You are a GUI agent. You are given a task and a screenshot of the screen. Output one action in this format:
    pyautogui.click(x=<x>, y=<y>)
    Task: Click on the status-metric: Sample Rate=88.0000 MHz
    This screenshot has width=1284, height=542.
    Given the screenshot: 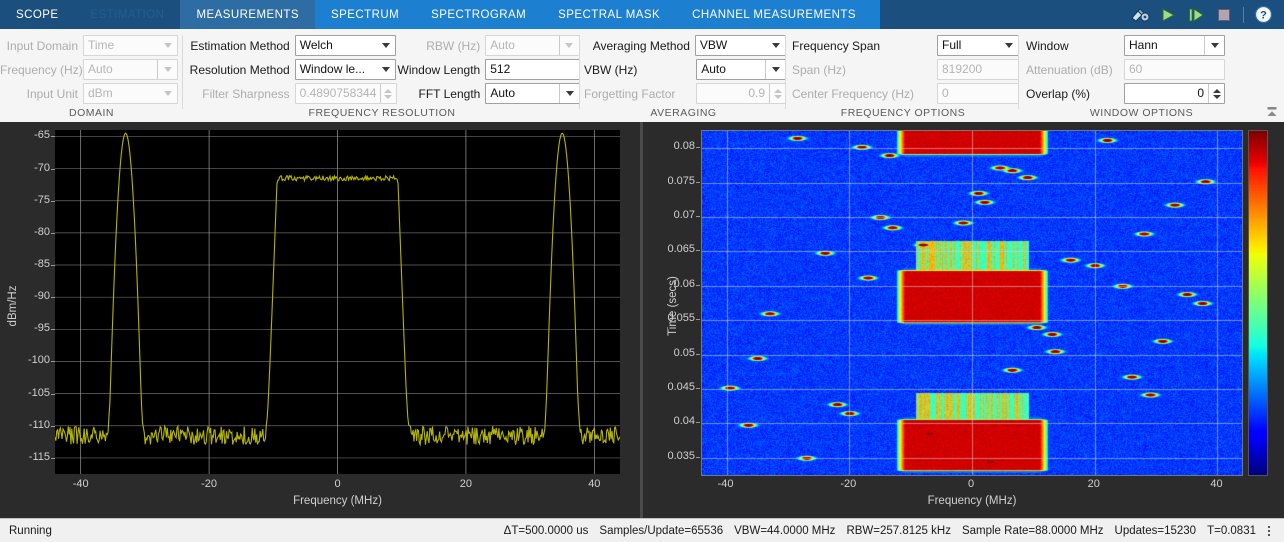 What is the action you would take?
    pyautogui.click(x=1032, y=530)
    